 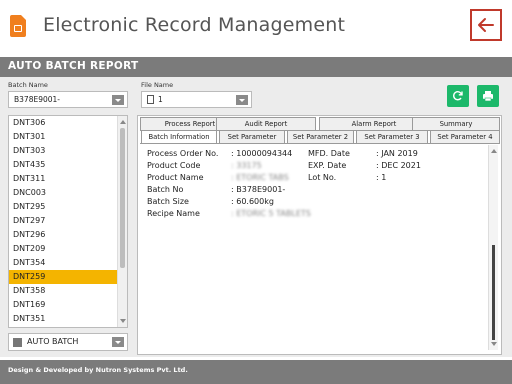 I want to click on app-title: Electronic Record Management, so click(x=194, y=25).